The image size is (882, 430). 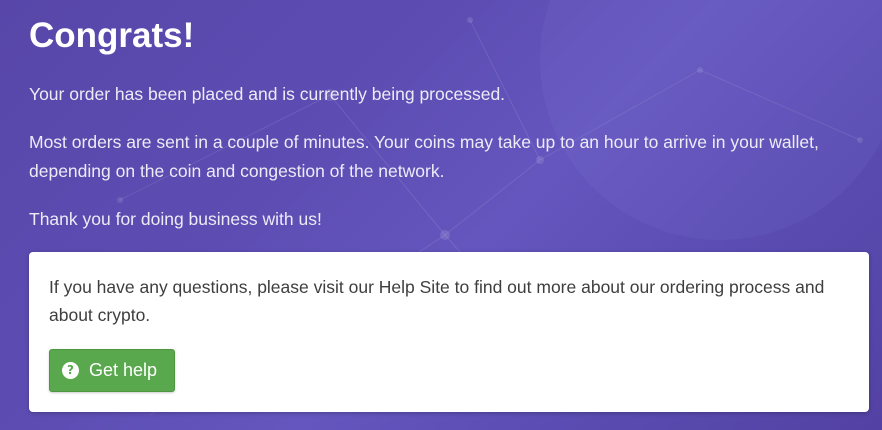 What do you see at coordinates (70, 370) in the screenshot?
I see `question-circle-icon: ?` at bounding box center [70, 370].